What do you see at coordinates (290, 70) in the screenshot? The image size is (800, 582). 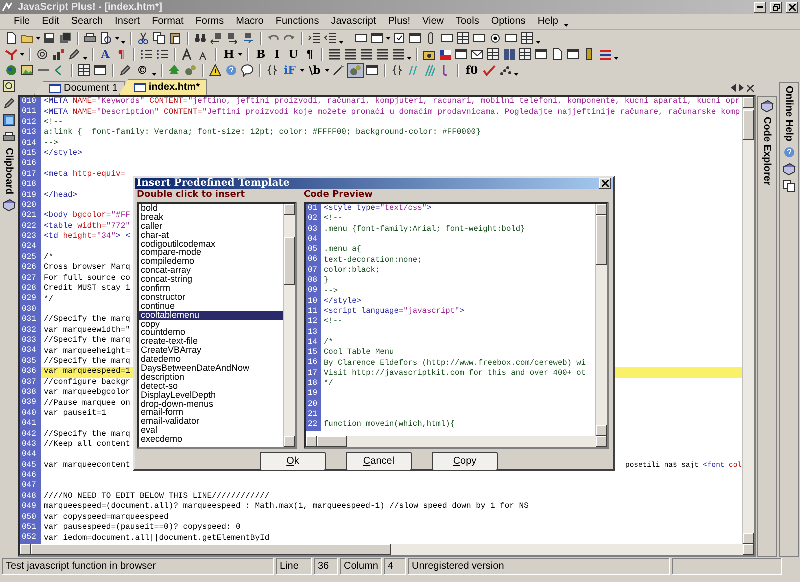 I see `toolbar-button: iF` at bounding box center [290, 70].